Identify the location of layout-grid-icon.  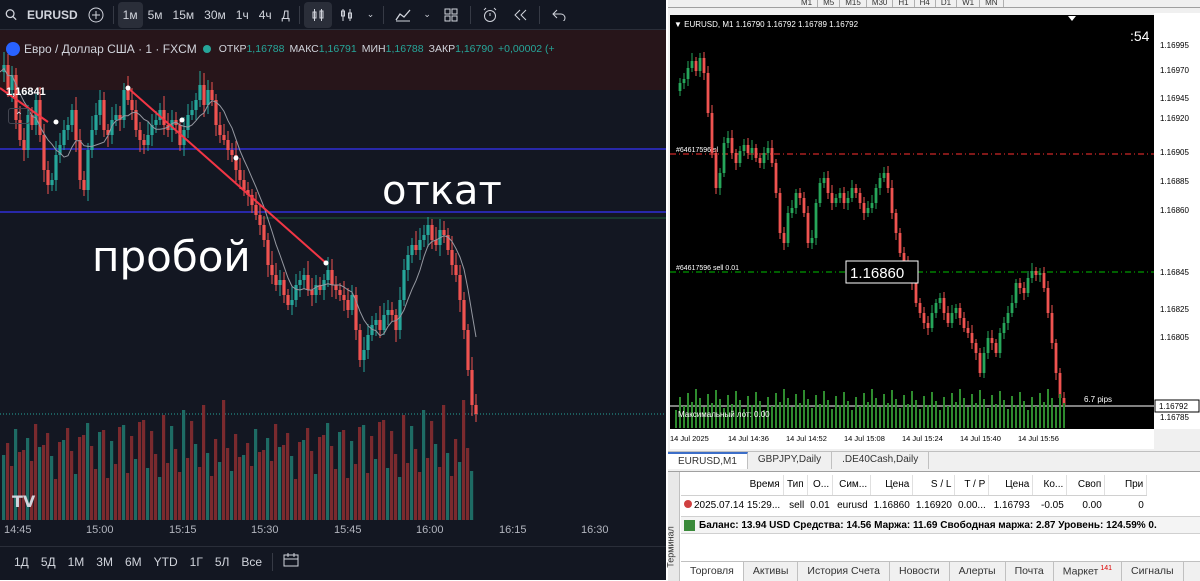
(451, 15).